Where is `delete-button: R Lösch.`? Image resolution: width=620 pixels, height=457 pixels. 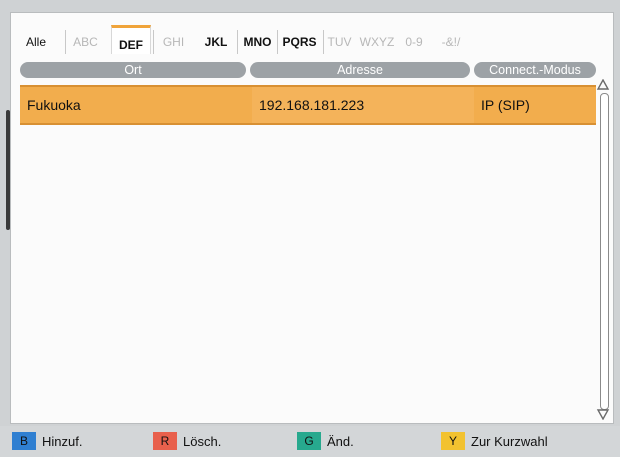 delete-button: R Lösch. is located at coordinates (187, 442).